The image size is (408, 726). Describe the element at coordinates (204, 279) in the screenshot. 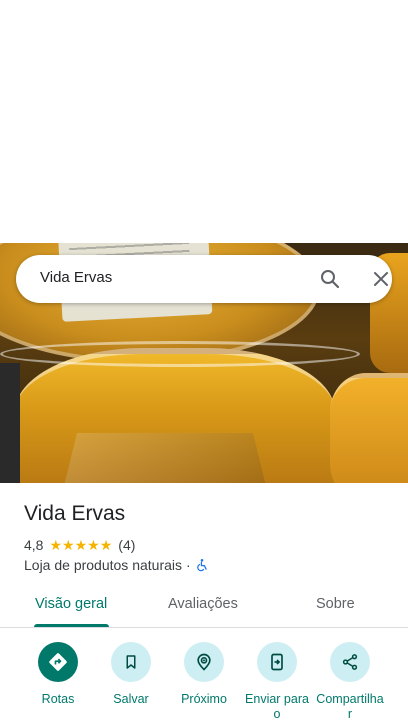

I see `search-bar: Vida Ervas` at that location.